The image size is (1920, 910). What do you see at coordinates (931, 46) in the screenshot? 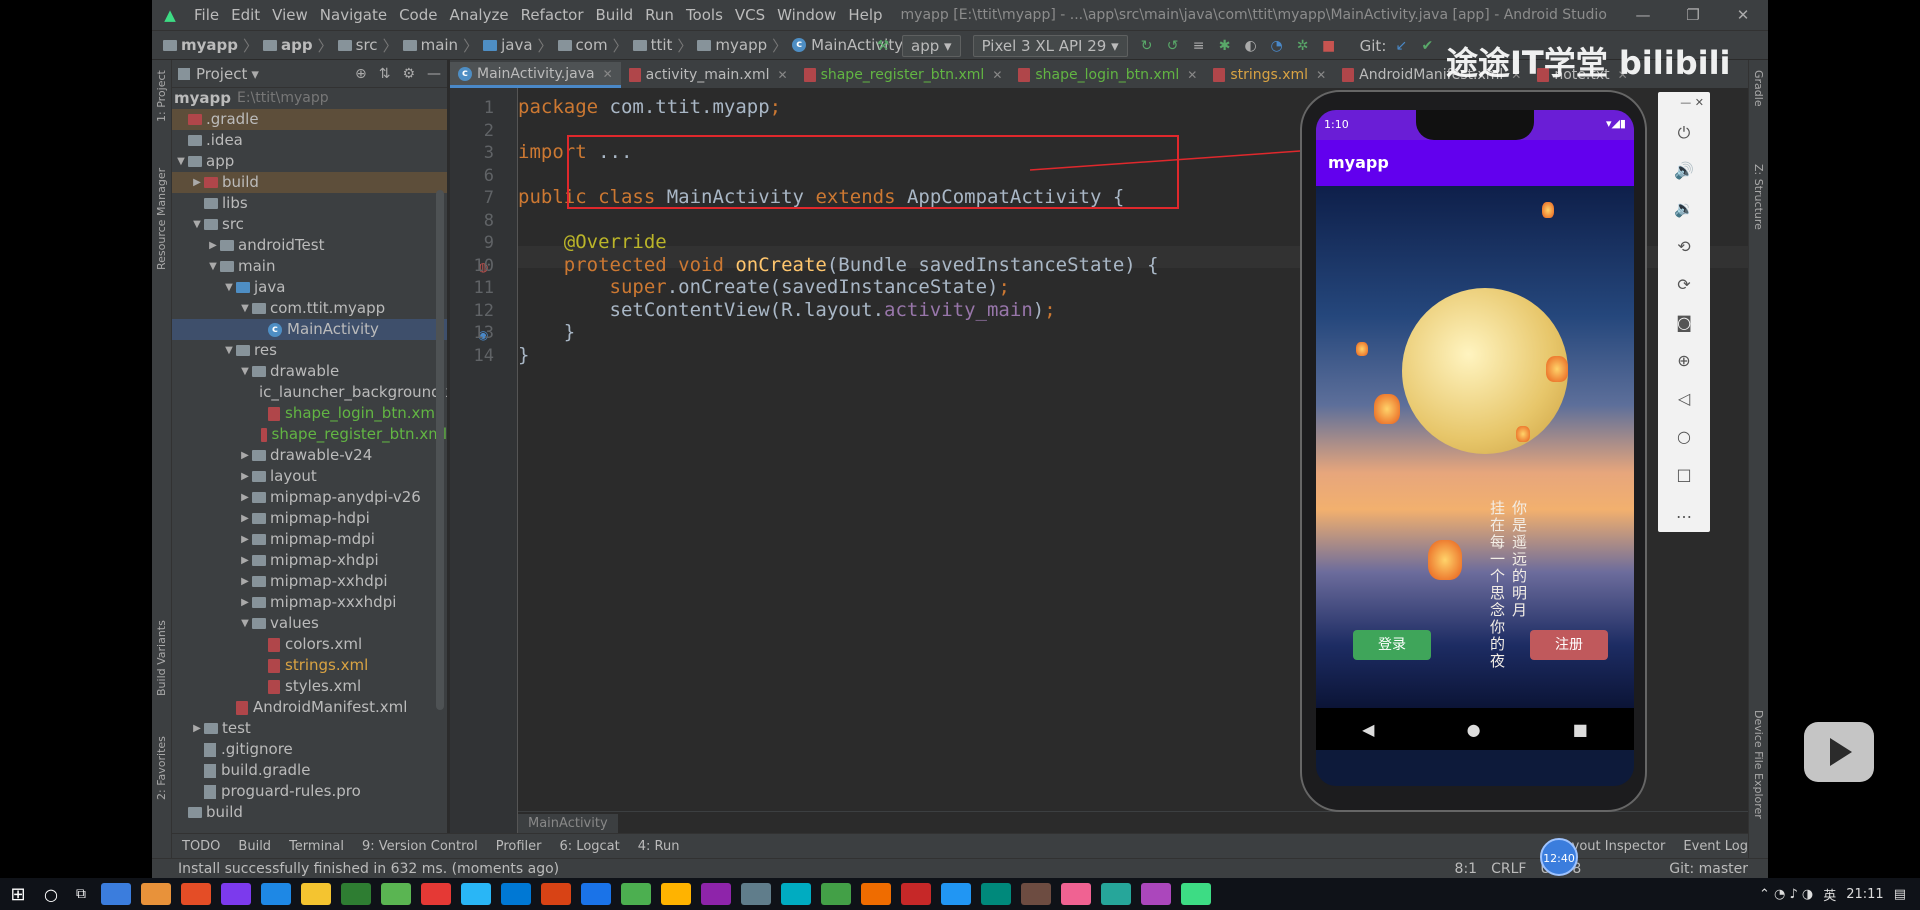
I see `run-config-select: app ▾` at bounding box center [931, 46].